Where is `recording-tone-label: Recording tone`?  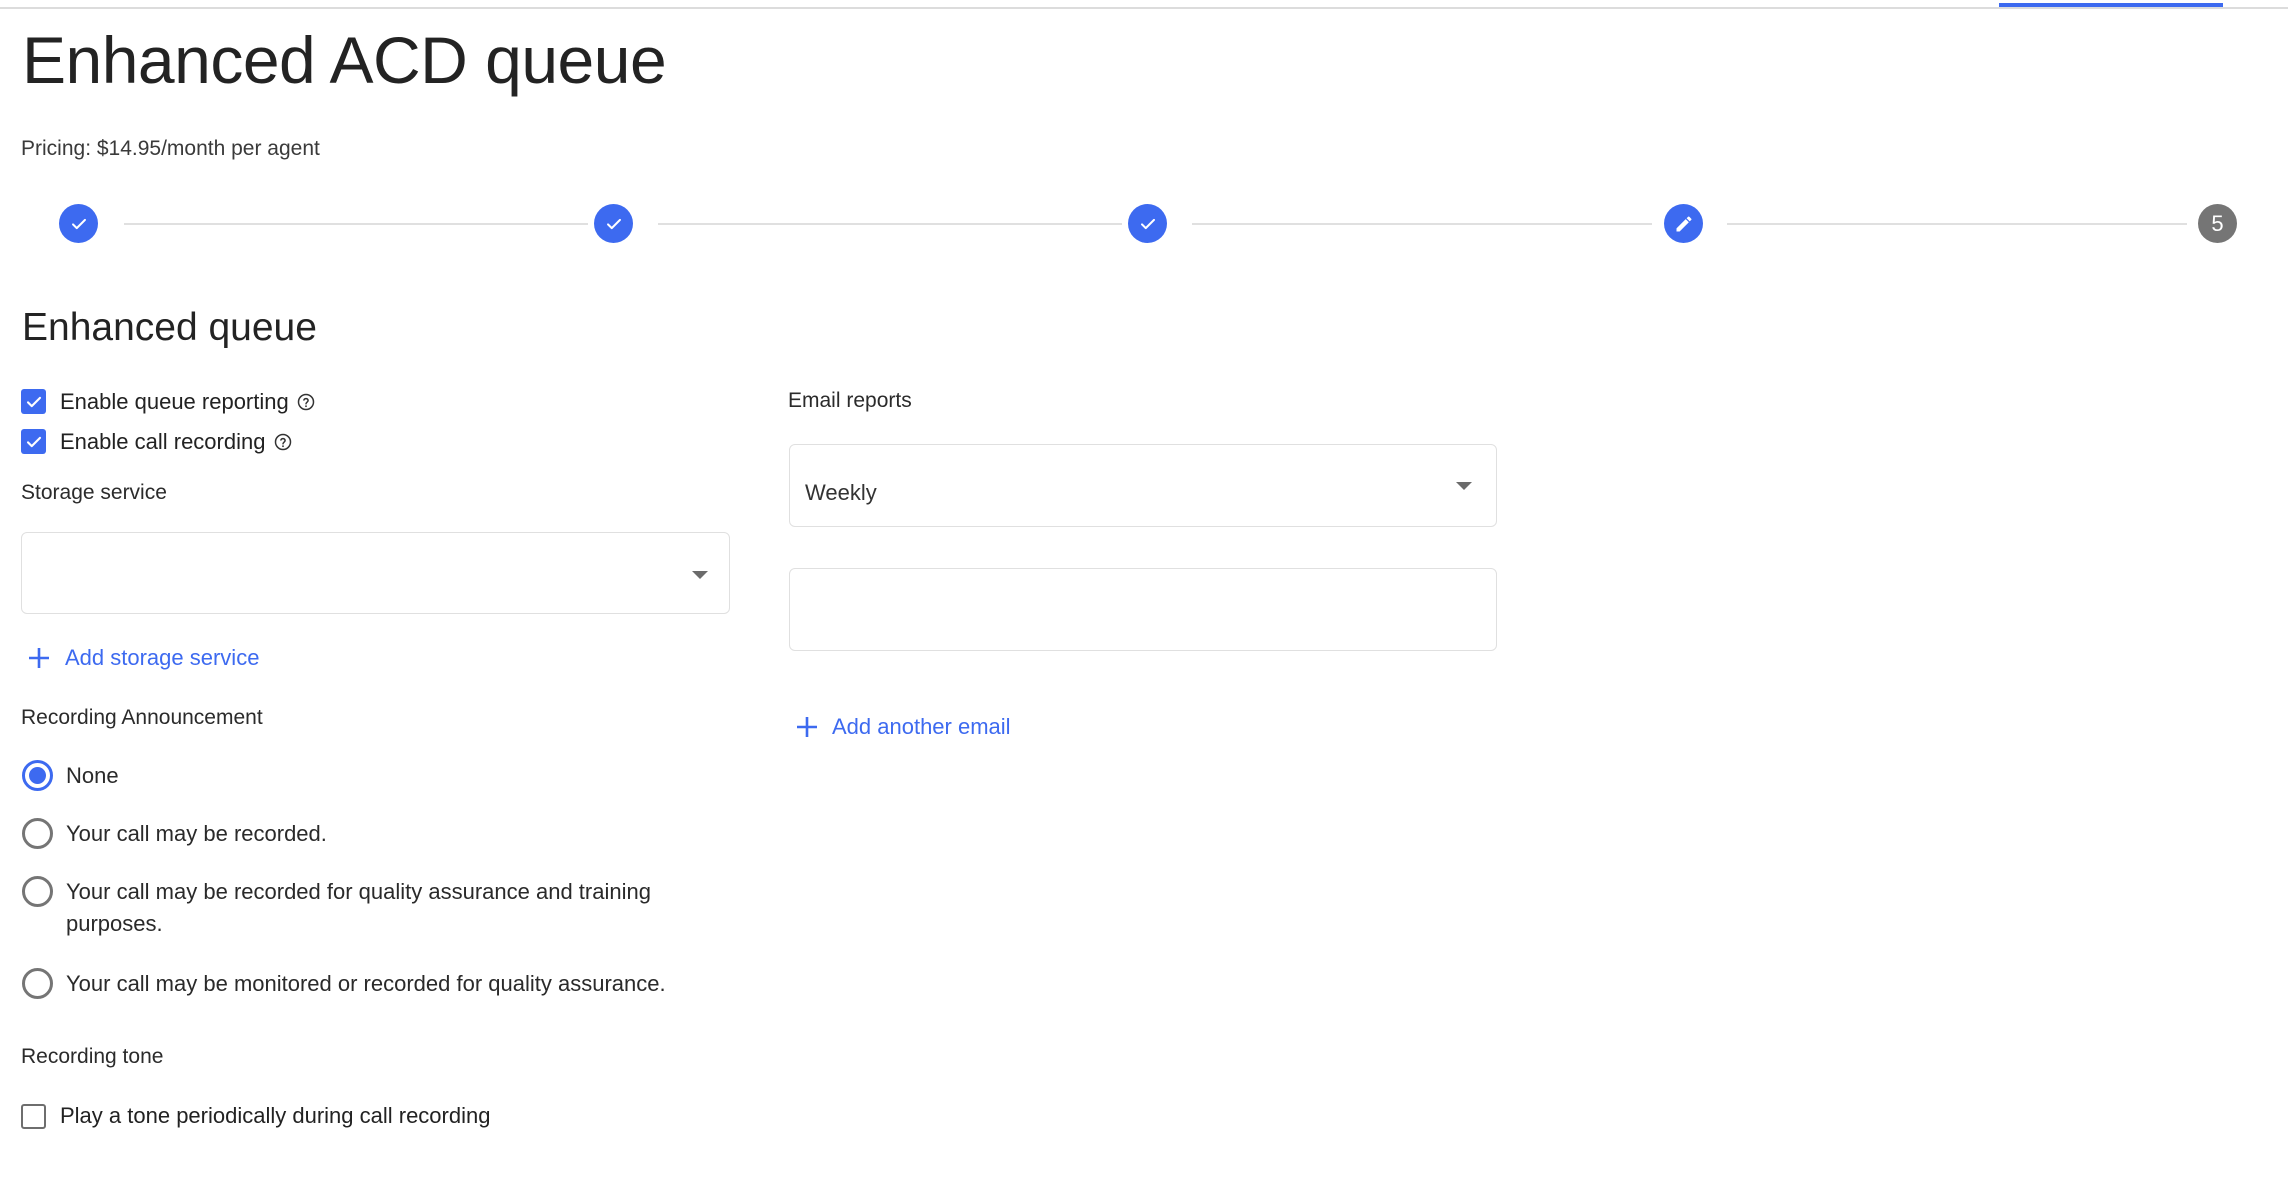 recording-tone-label: Recording tone is located at coordinates (92, 1056).